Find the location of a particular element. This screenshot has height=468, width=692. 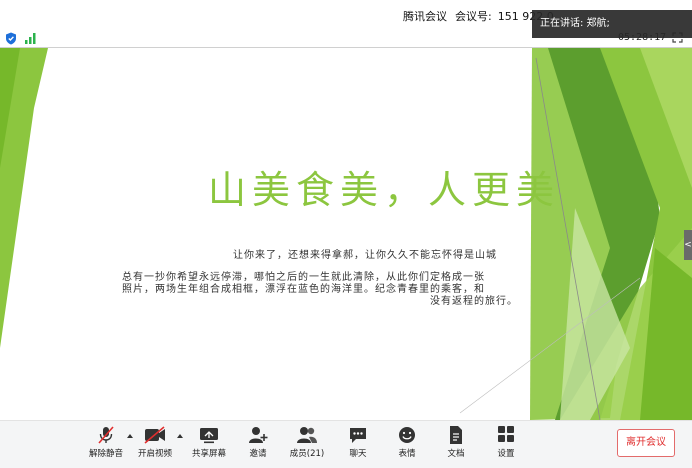

document-button: 文档 is located at coordinates (456, 442).